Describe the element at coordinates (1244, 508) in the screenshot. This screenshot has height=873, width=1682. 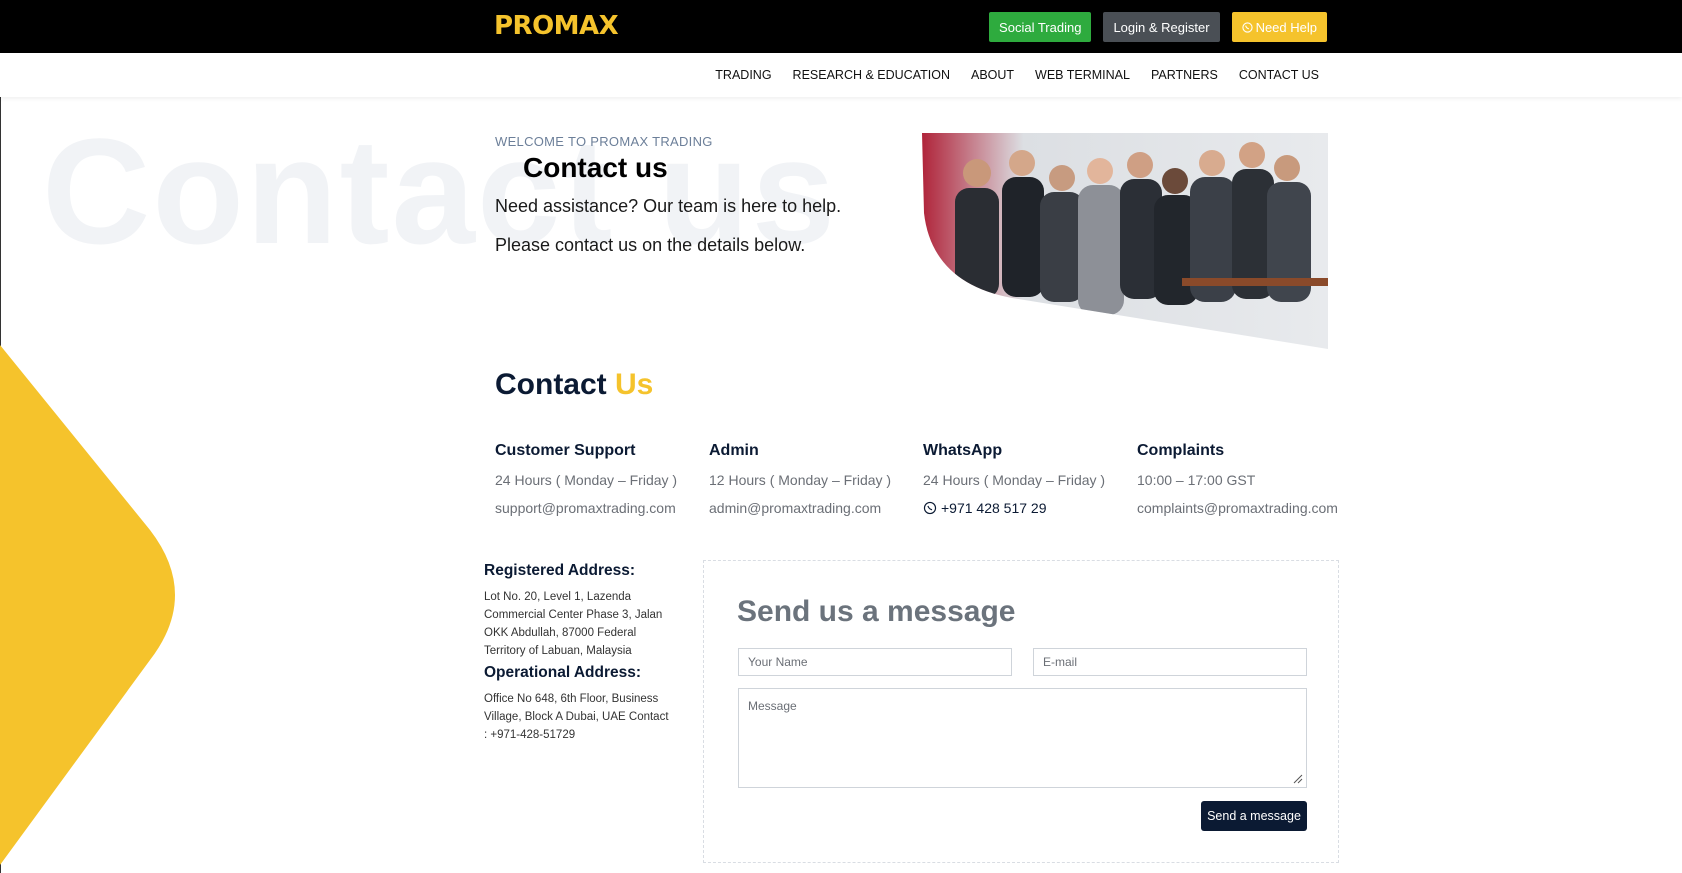
I see `complaints-email-link: complaints@promaxtrading.com` at that location.